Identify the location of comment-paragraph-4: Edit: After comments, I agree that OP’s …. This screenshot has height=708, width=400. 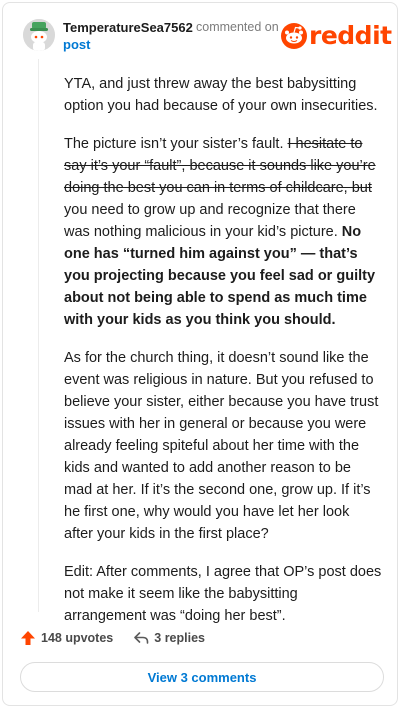
(223, 594).